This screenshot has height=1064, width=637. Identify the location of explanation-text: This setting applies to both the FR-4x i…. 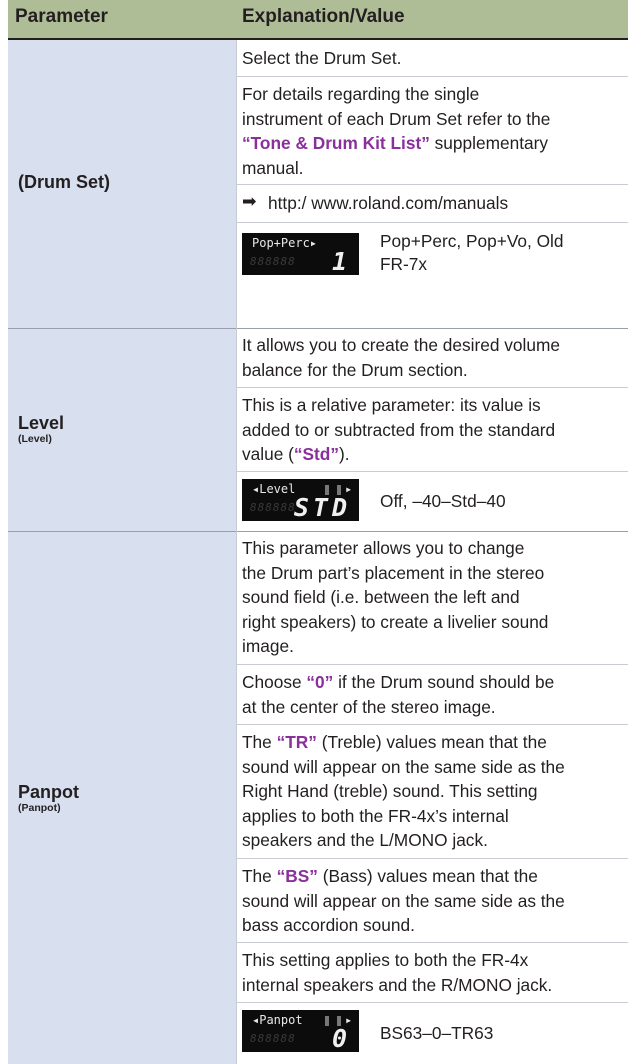
(397, 972).